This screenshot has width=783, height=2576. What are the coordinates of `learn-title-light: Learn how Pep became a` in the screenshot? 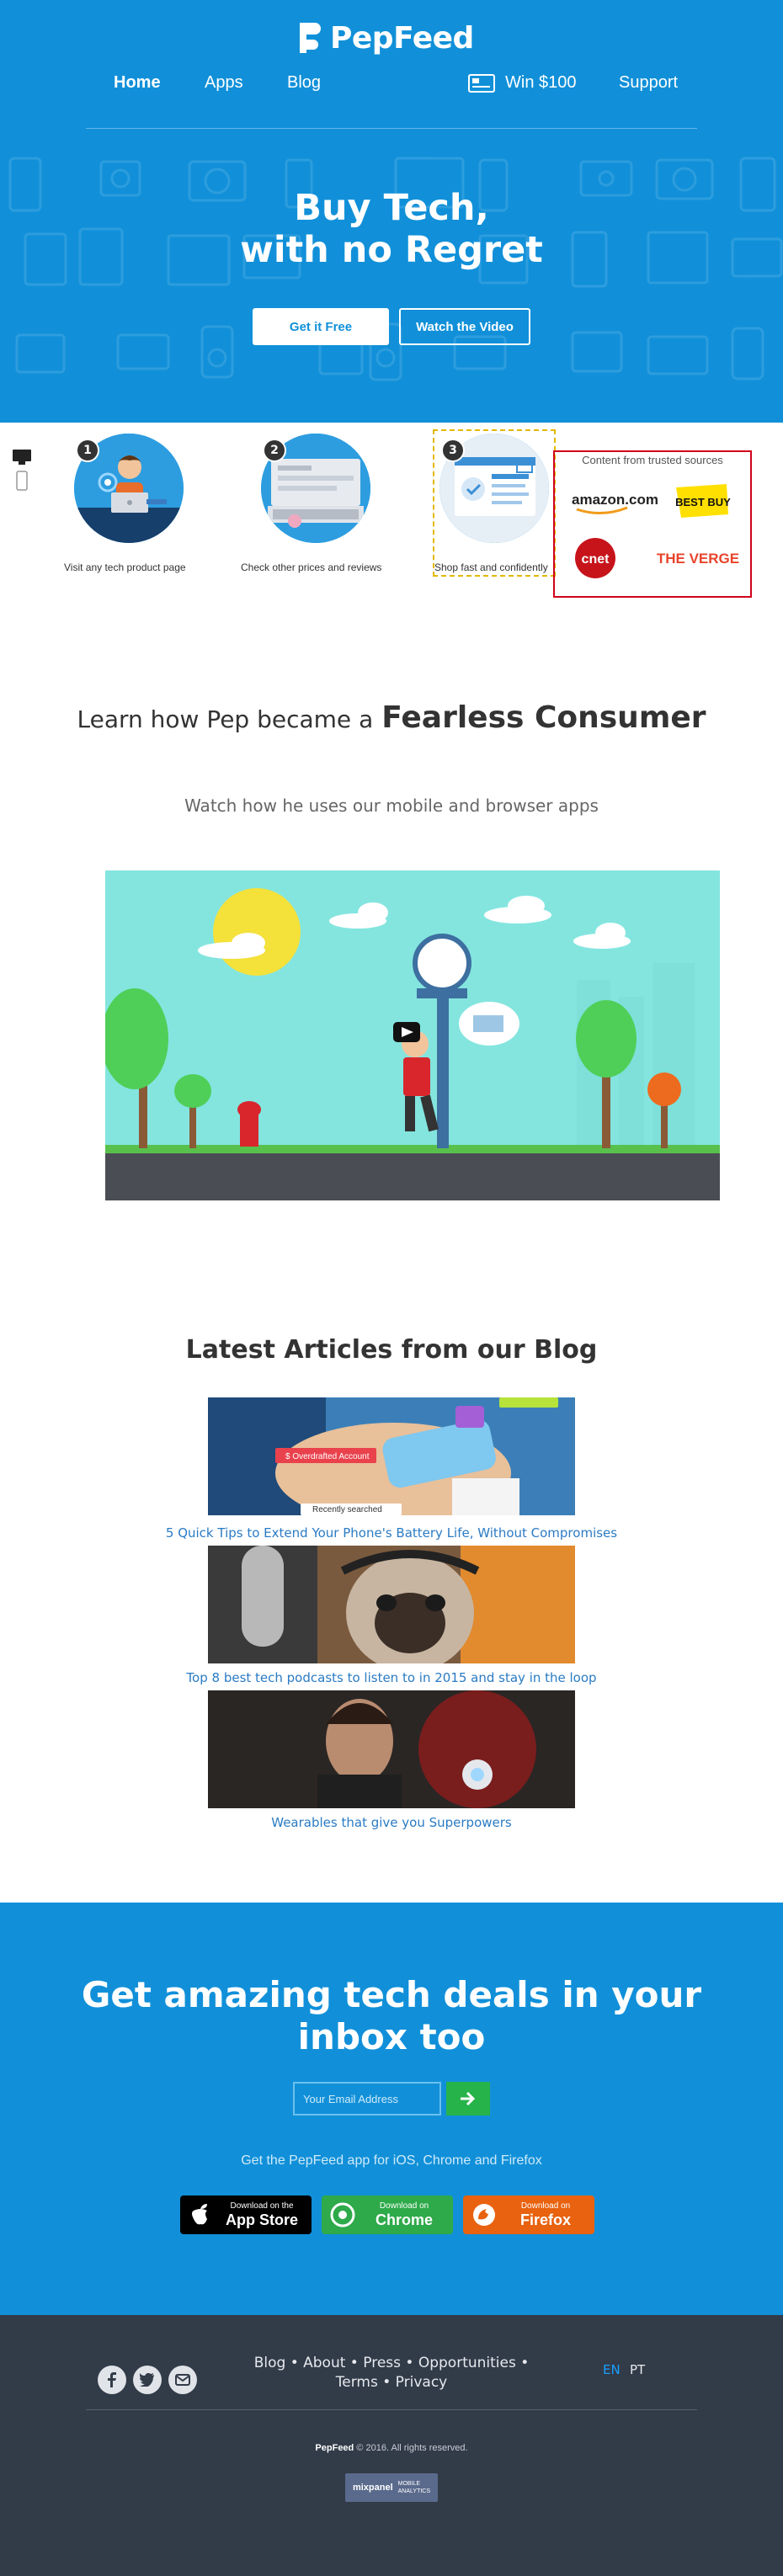 It's located at (226, 719).